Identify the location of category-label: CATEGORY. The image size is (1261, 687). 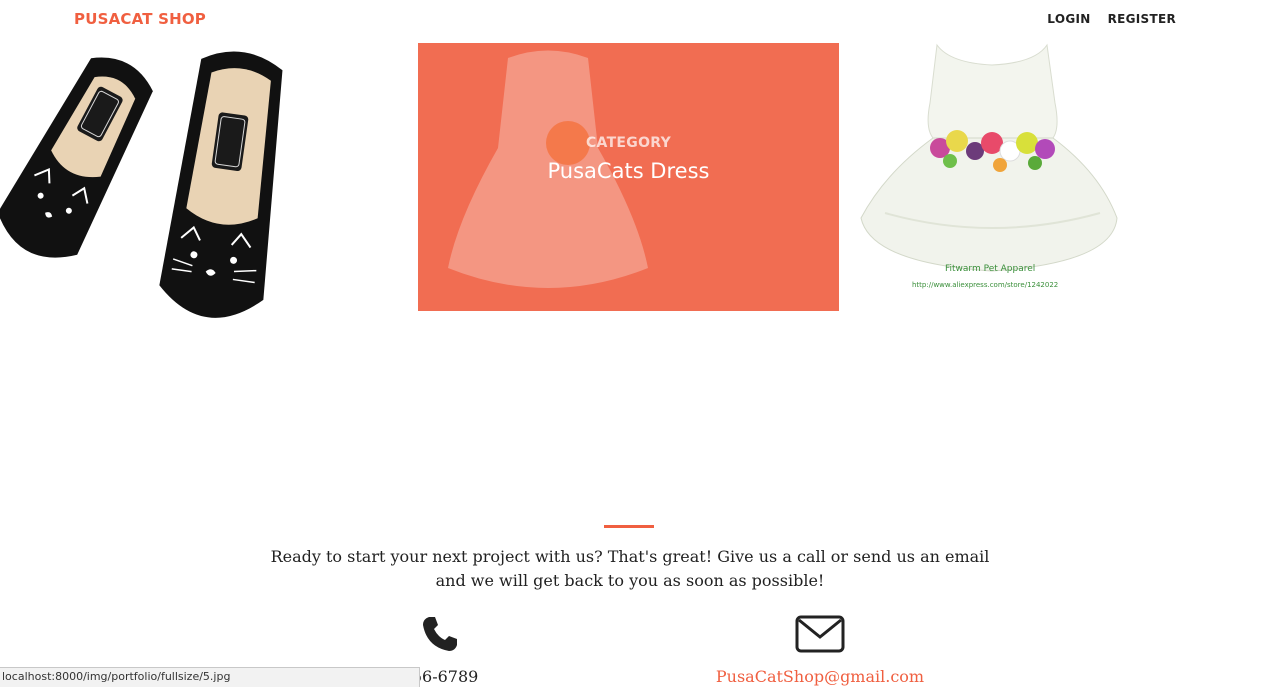
(628, 143).